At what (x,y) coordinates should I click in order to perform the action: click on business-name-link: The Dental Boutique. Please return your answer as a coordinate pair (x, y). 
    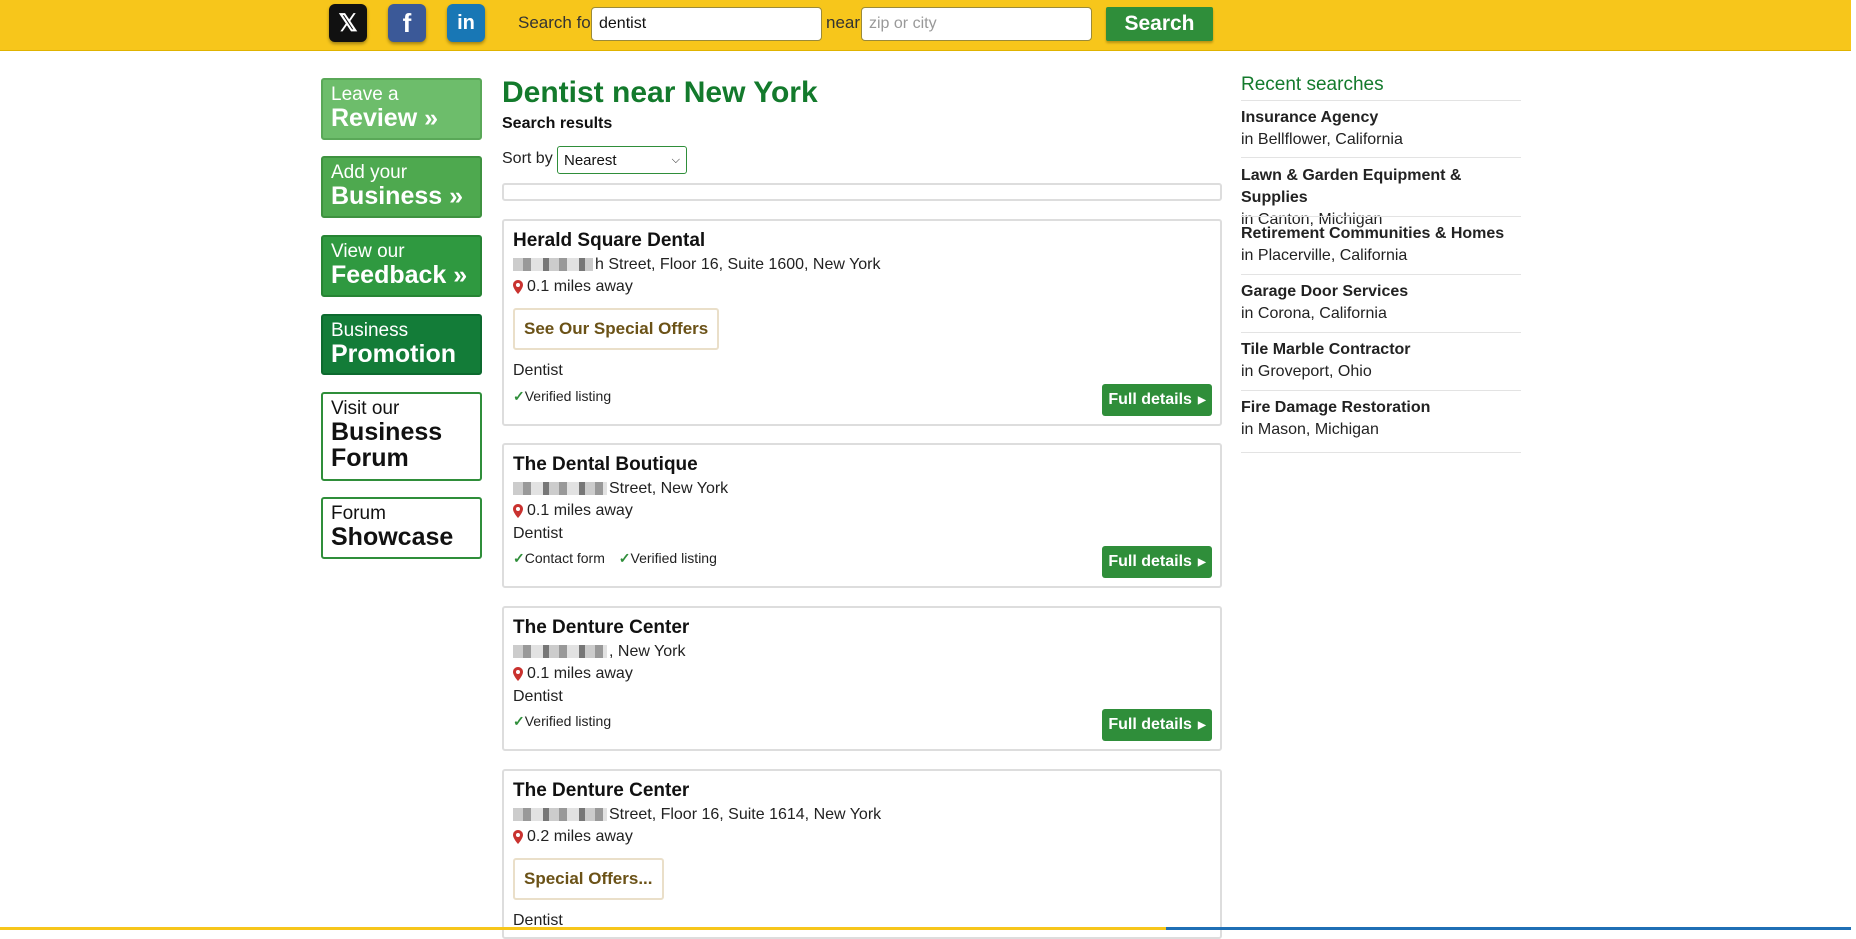
    Looking at the image, I should click on (605, 465).